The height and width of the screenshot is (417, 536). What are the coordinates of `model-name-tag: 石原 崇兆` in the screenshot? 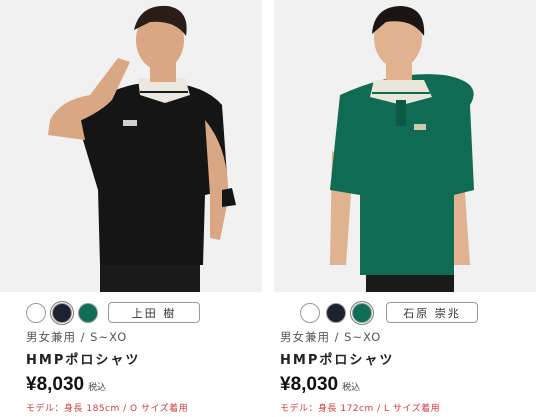 It's located at (432, 312).